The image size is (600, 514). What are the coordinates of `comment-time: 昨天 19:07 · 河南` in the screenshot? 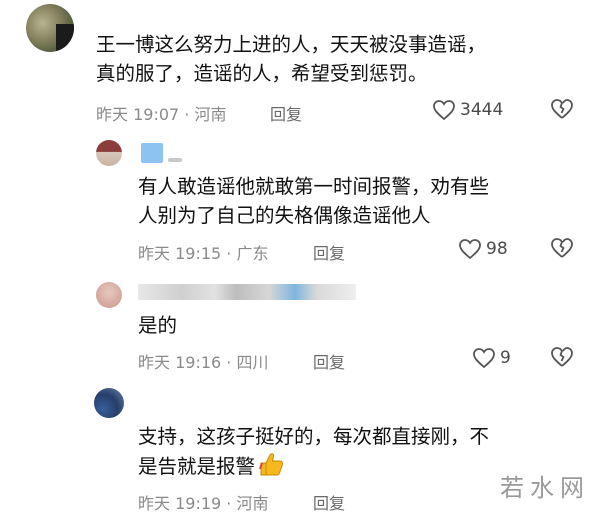 It's located at (161, 114).